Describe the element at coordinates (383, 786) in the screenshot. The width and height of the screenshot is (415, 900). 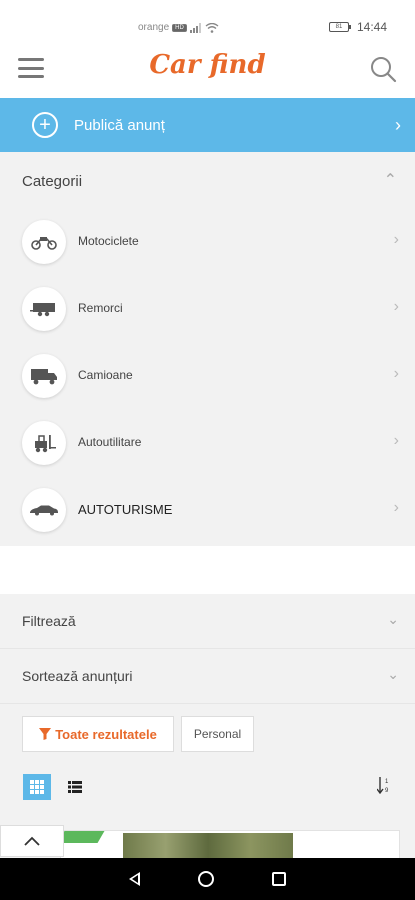
I see `sort-order-icon: 19` at that location.